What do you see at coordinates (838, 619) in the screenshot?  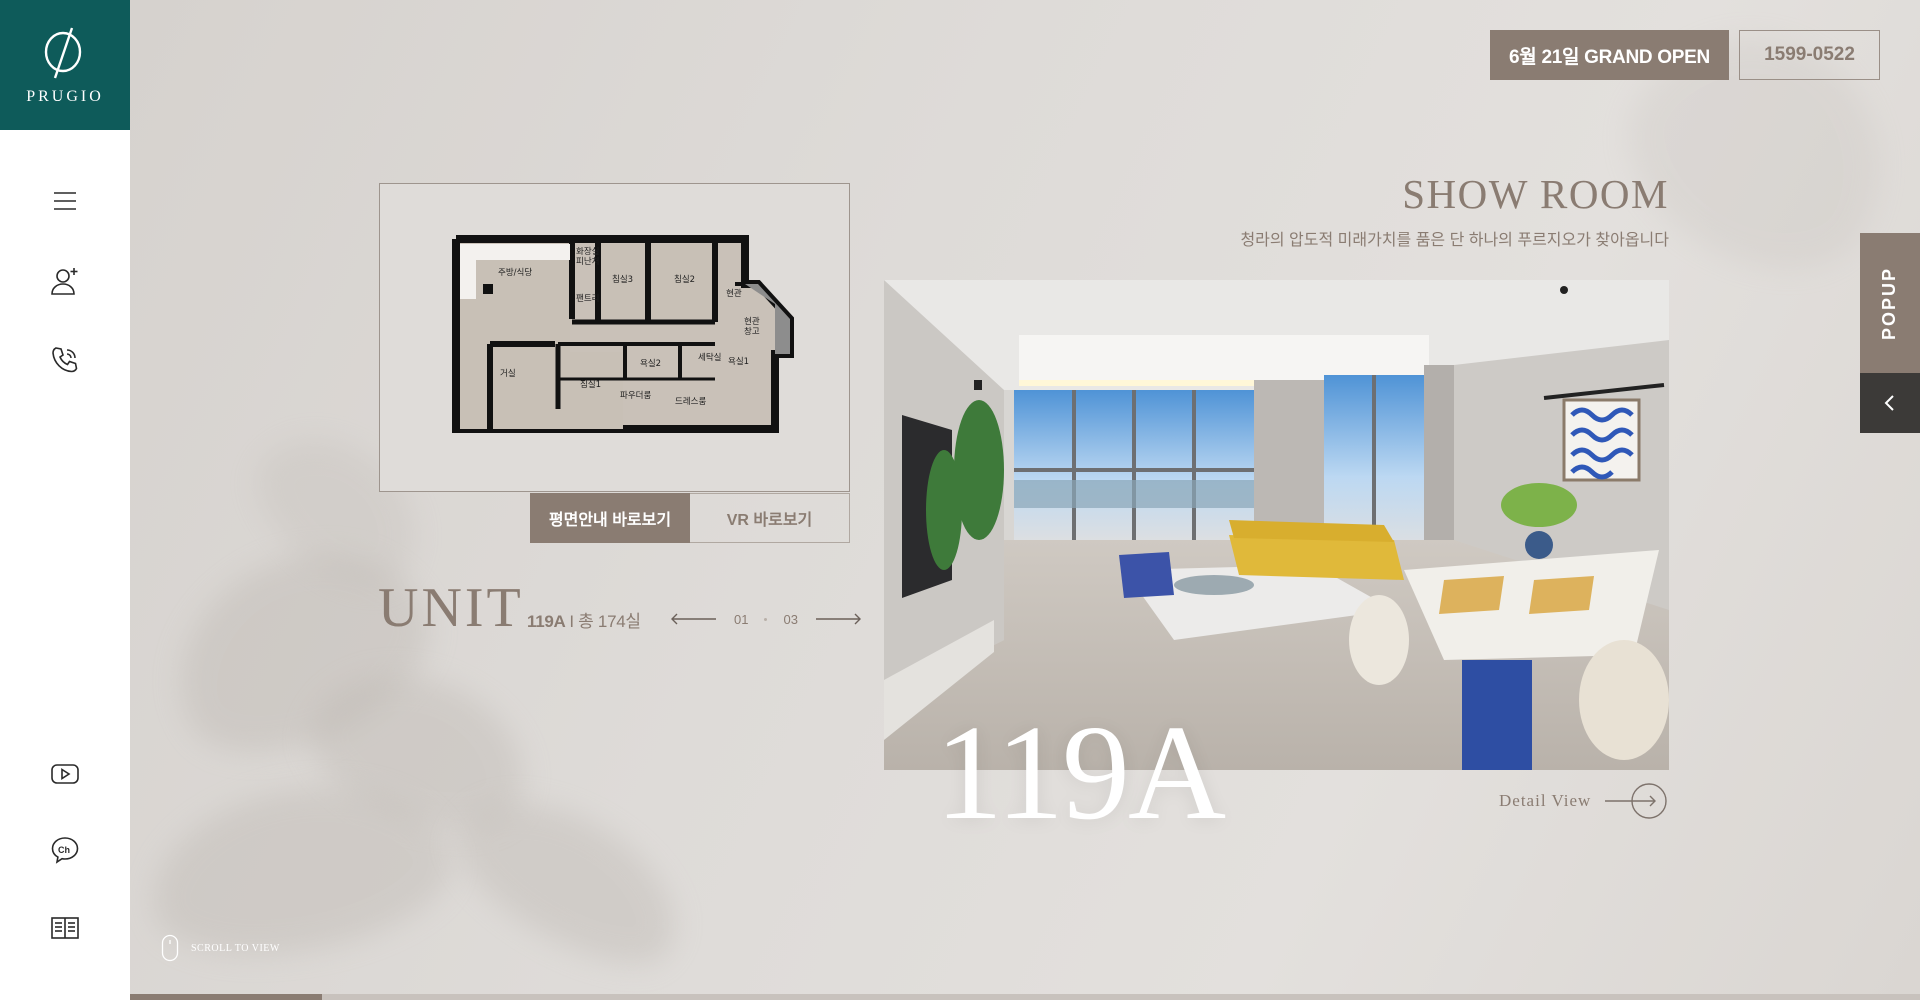 I see `next-arrow-icon` at bounding box center [838, 619].